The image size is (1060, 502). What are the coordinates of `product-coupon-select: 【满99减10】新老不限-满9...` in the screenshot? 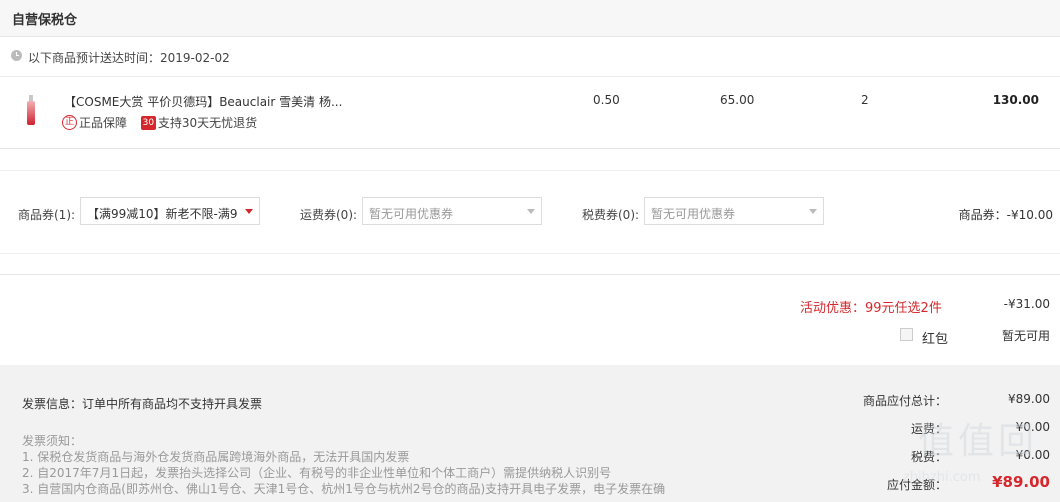 It's located at (170, 211).